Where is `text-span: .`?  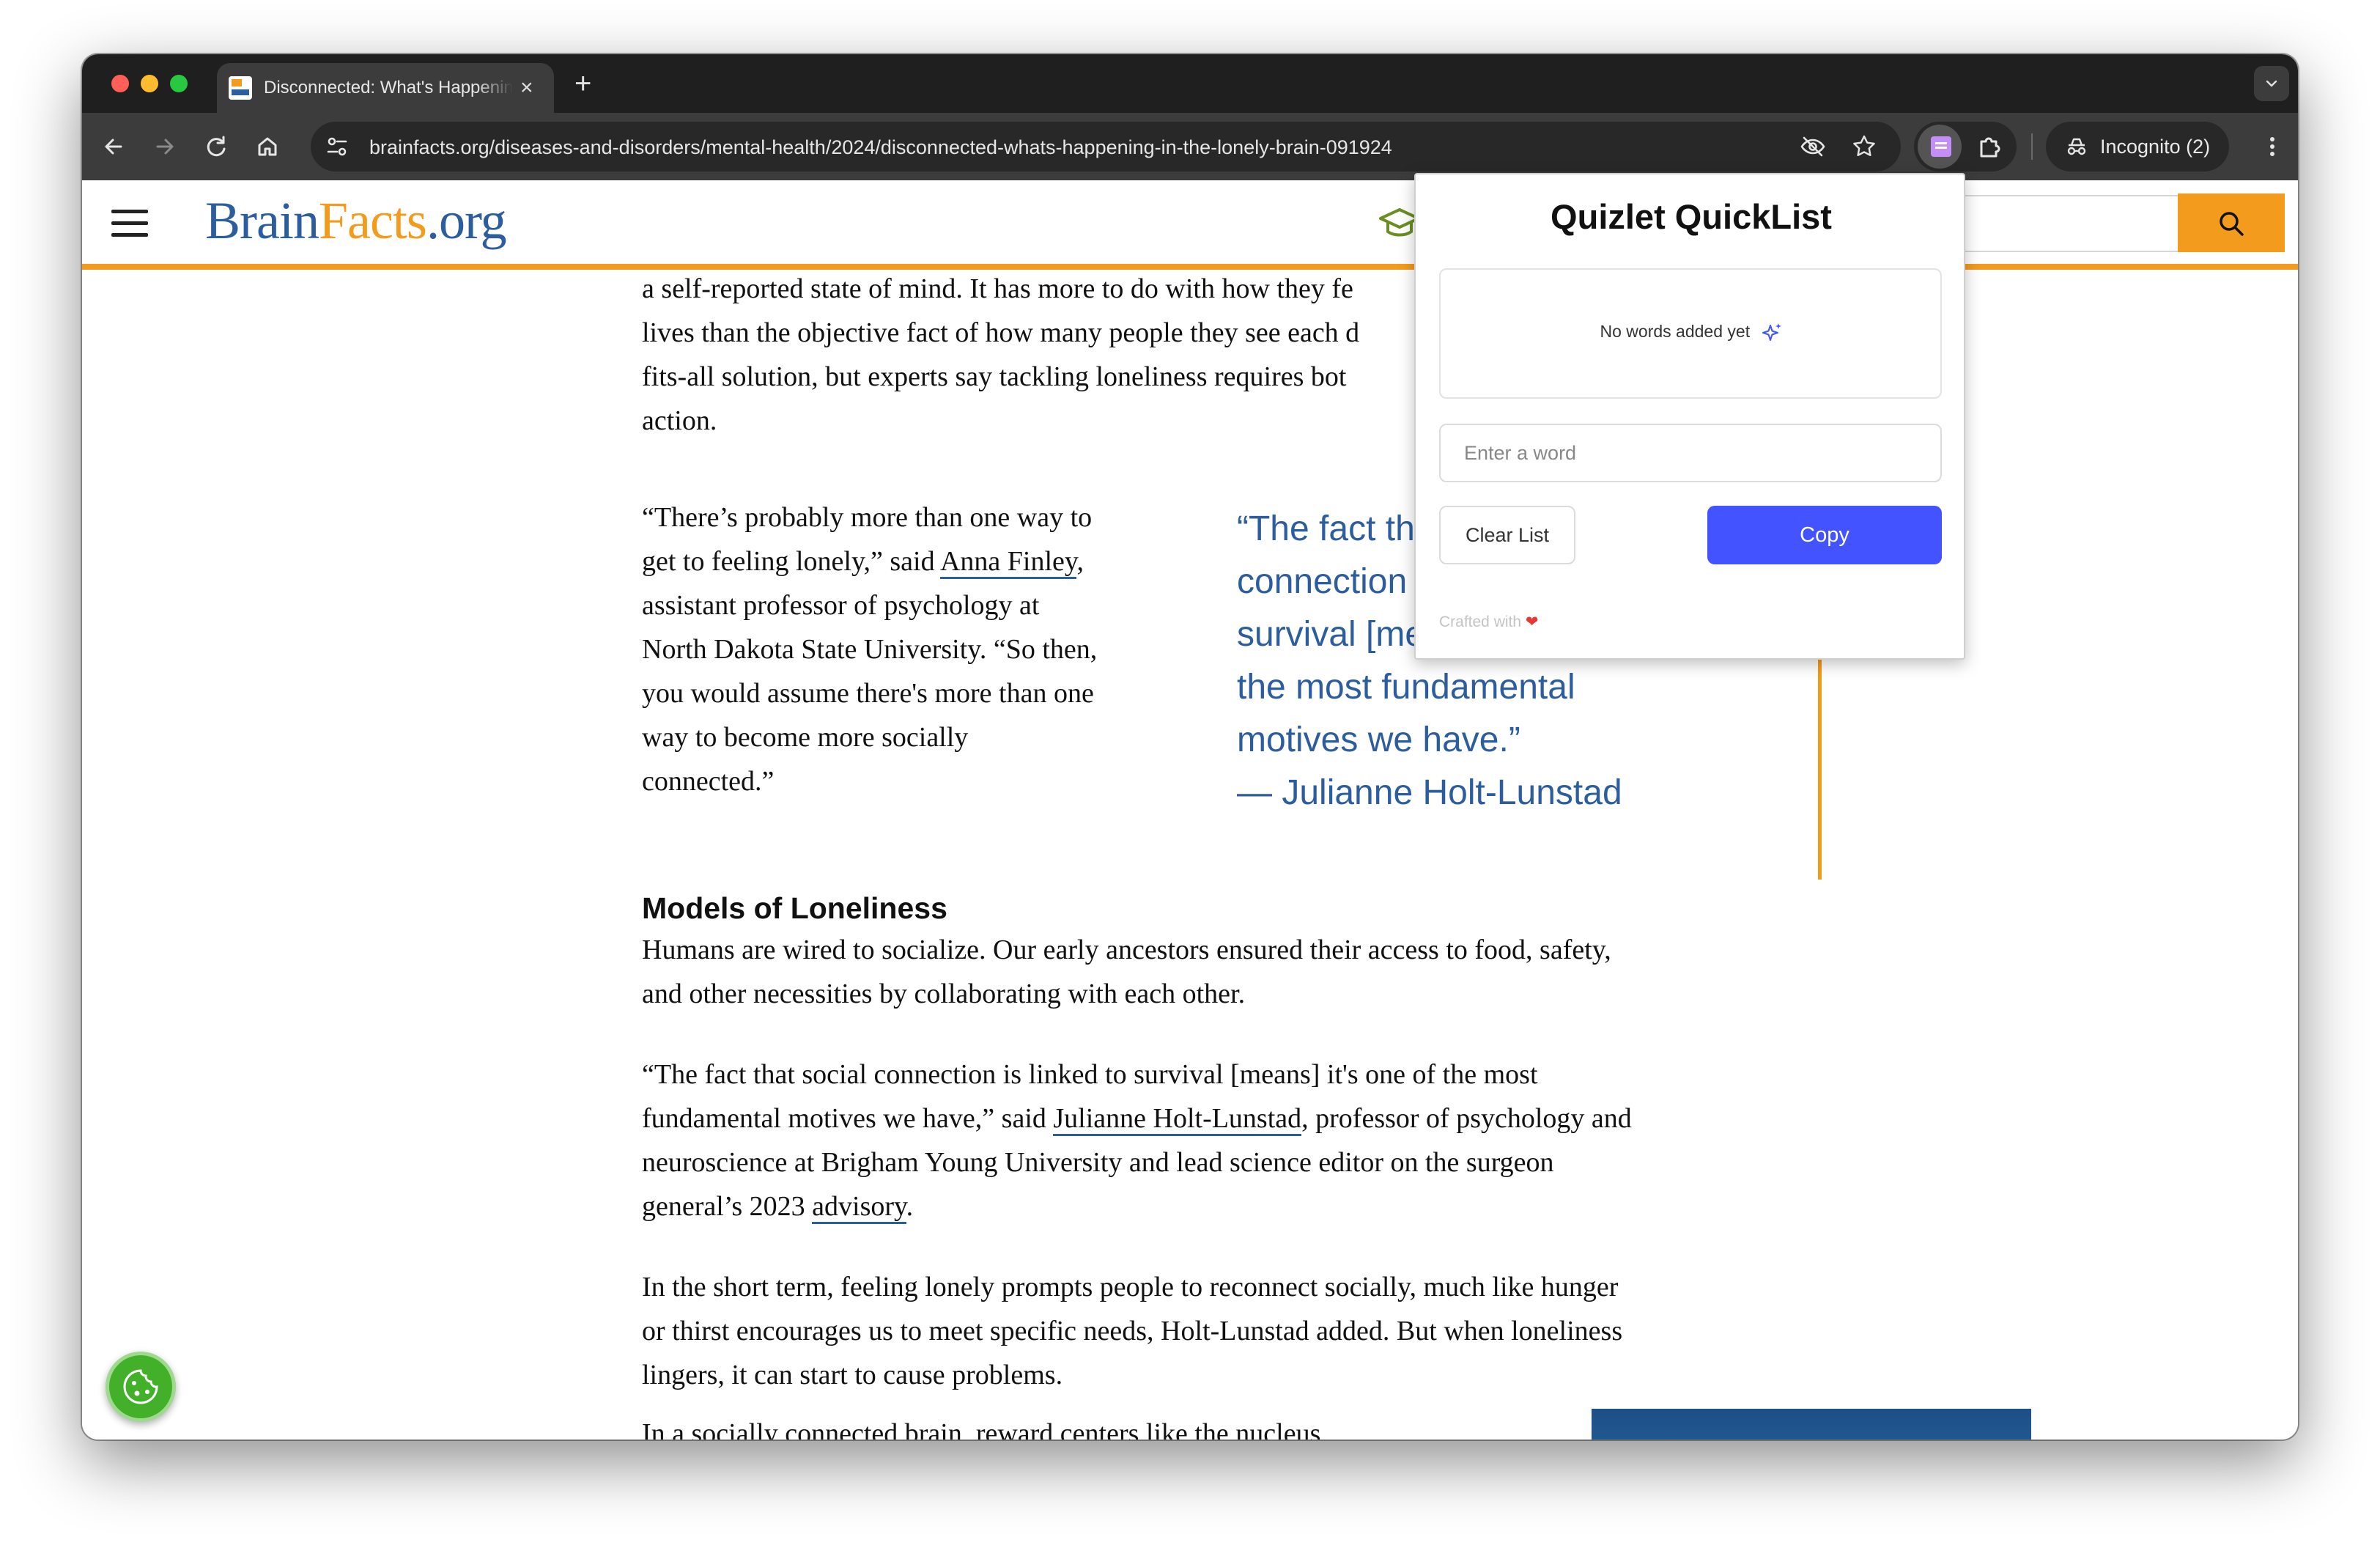 text-span: . is located at coordinates (910, 1206).